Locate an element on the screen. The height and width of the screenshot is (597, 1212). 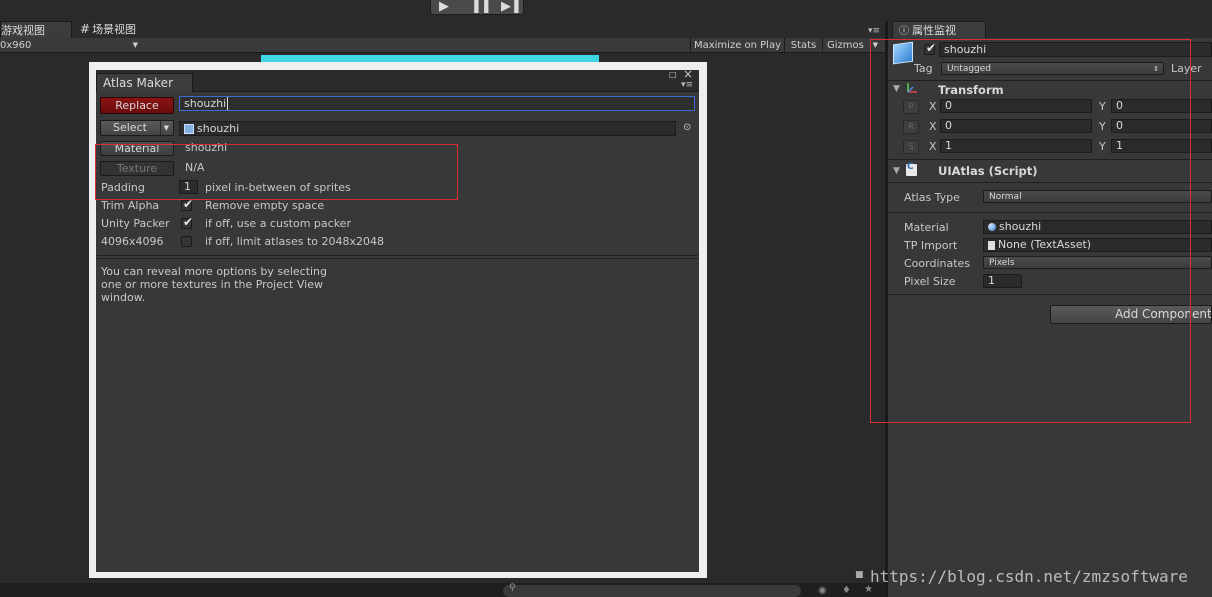
tab-game: 游戏视图 is located at coordinates (36, 29).